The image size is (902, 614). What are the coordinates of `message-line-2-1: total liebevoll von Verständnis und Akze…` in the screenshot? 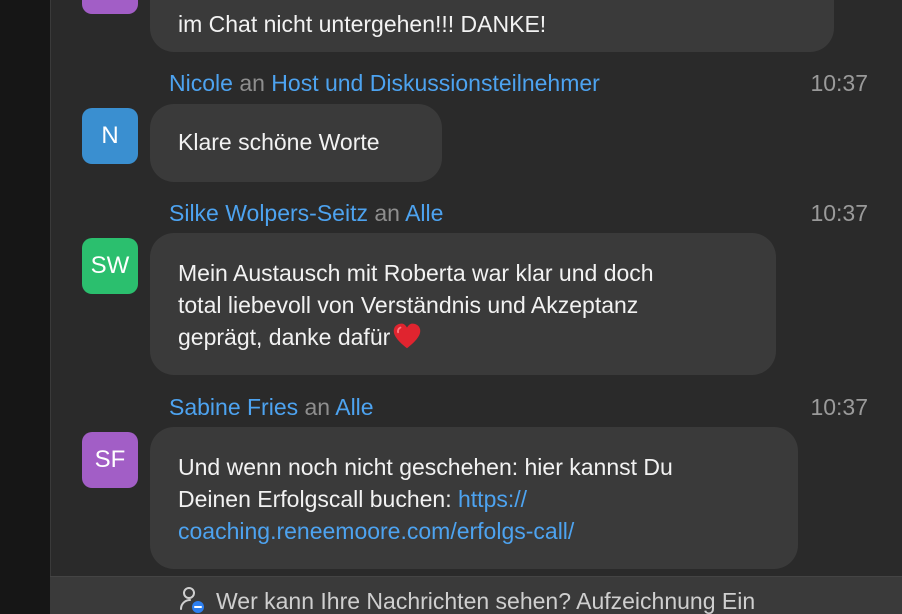 It's located at (408, 305).